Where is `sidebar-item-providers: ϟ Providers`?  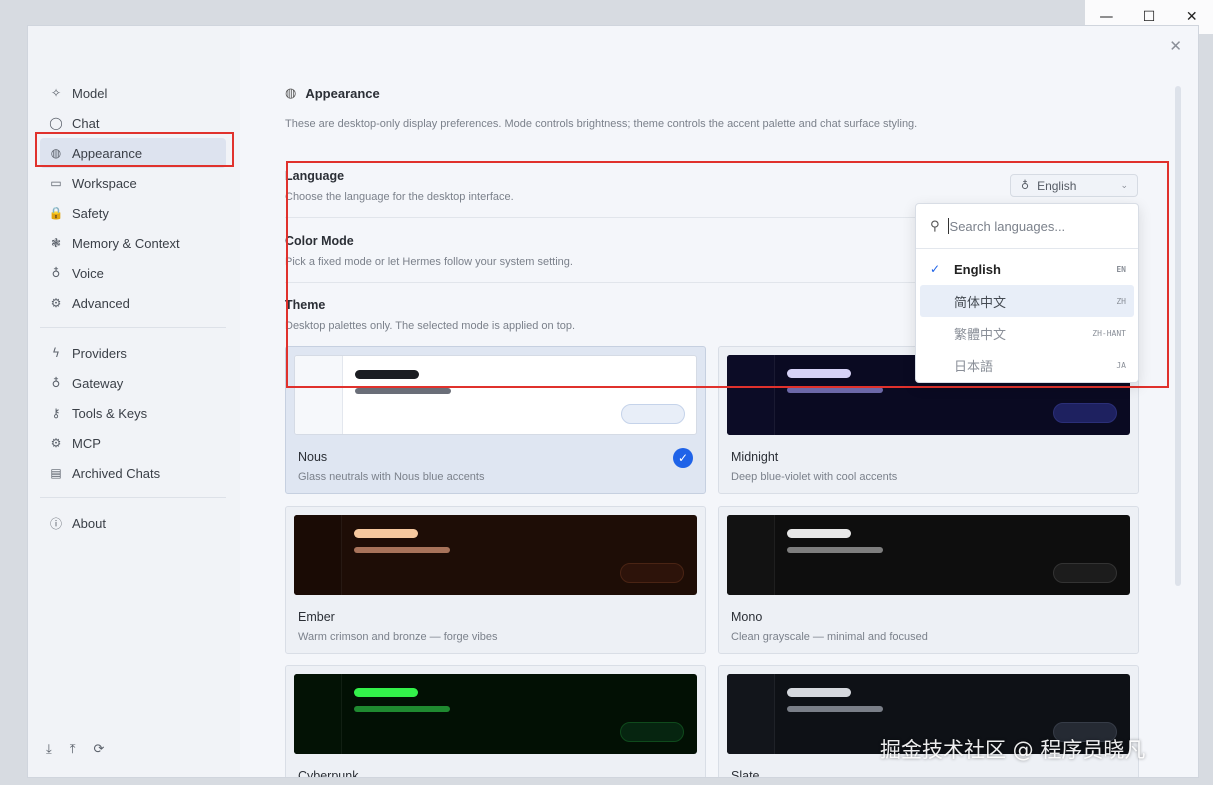
sidebar-item-providers: ϟ Providers is located at coordinates (133, 353).